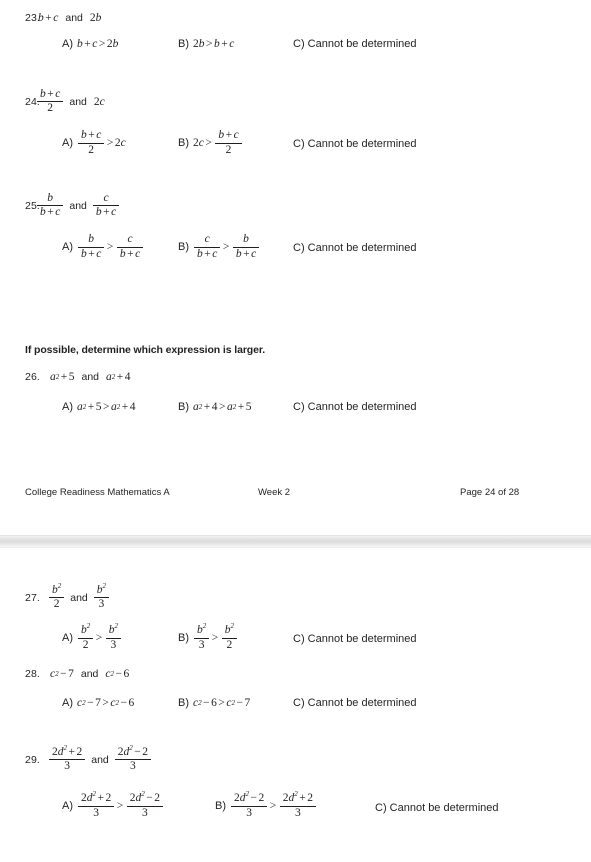  Describe the element at coordinates (97, 492) in the screenshot. I see `footer-course-title: College Readiness Mathematics A` at that location.